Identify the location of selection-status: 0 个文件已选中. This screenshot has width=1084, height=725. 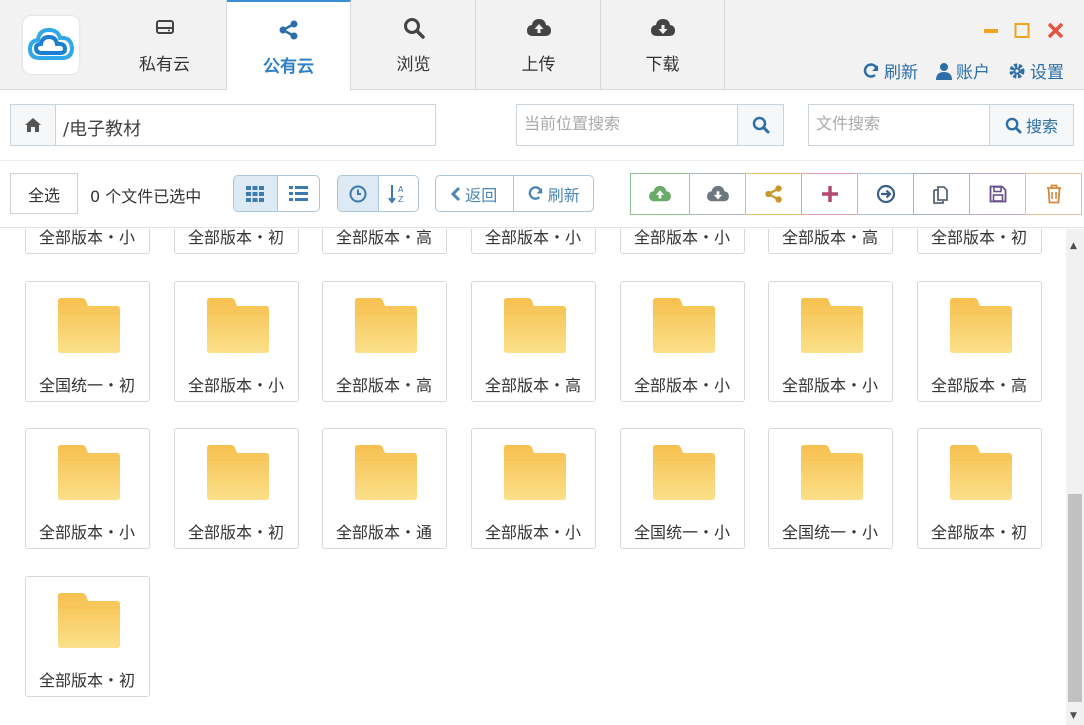
(146, 196).